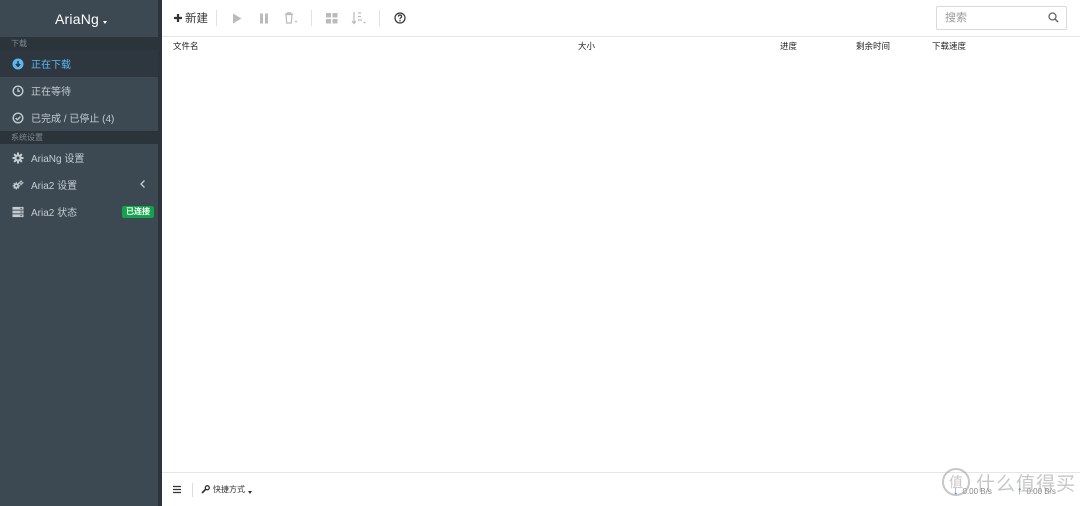 This screenshot has height=506, width=1080. What do you see at coordinates (359, 18) in the screenshot?
I see `sort-icon` at bounding box center [359, 18].